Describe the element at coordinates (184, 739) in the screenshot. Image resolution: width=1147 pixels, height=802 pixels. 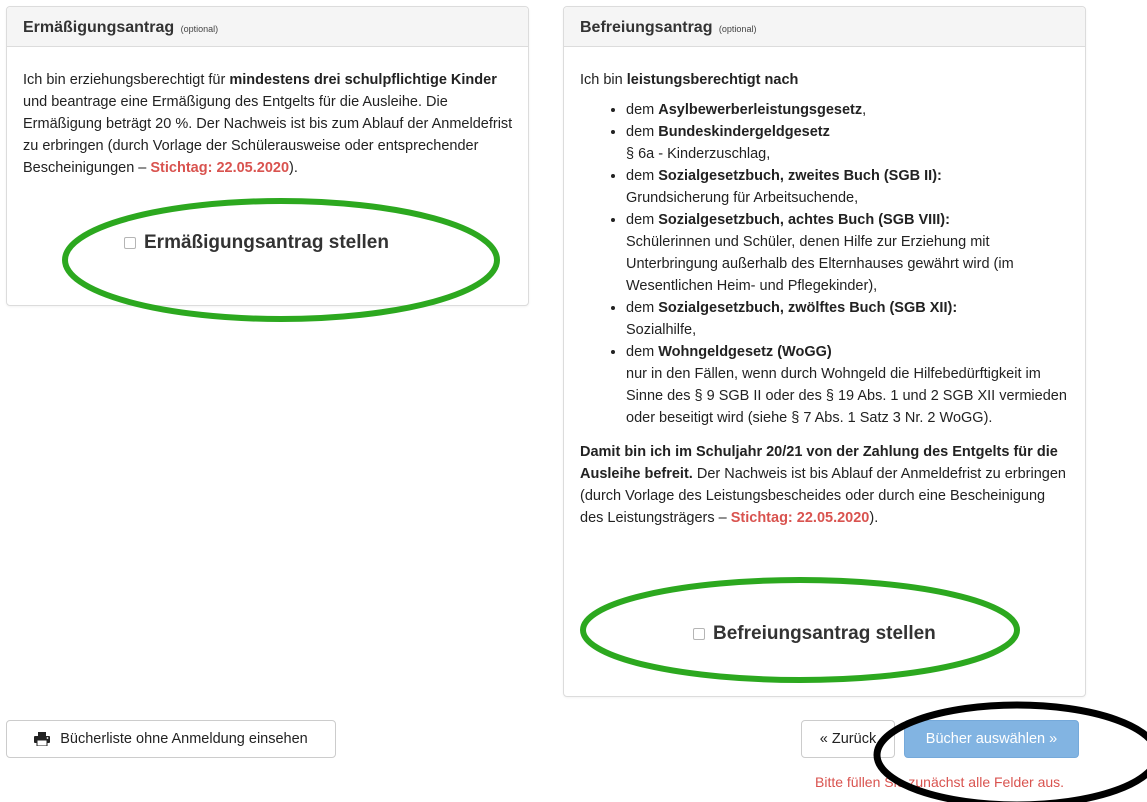
I see `booklist-button-label: Bücherliste ohne Anmeldung einsehen` at that location.